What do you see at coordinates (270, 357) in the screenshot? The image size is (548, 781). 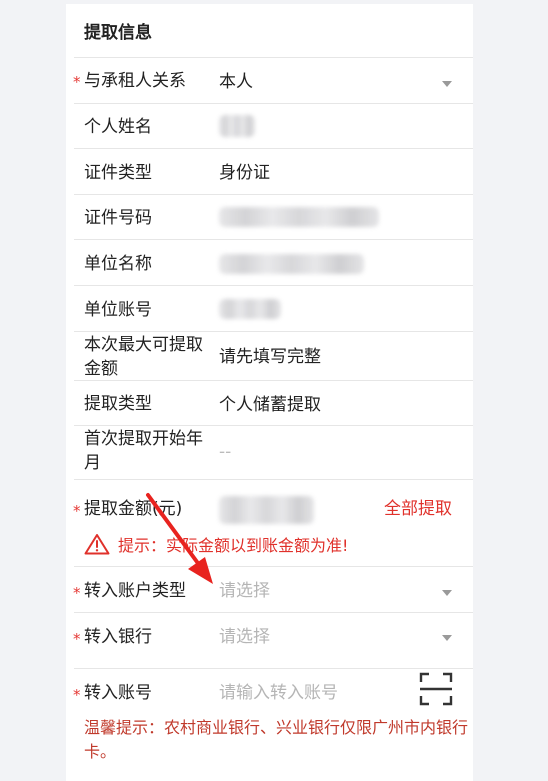 I see `max-amount-value: 请先填写完整` at bounding box center [270, 357].